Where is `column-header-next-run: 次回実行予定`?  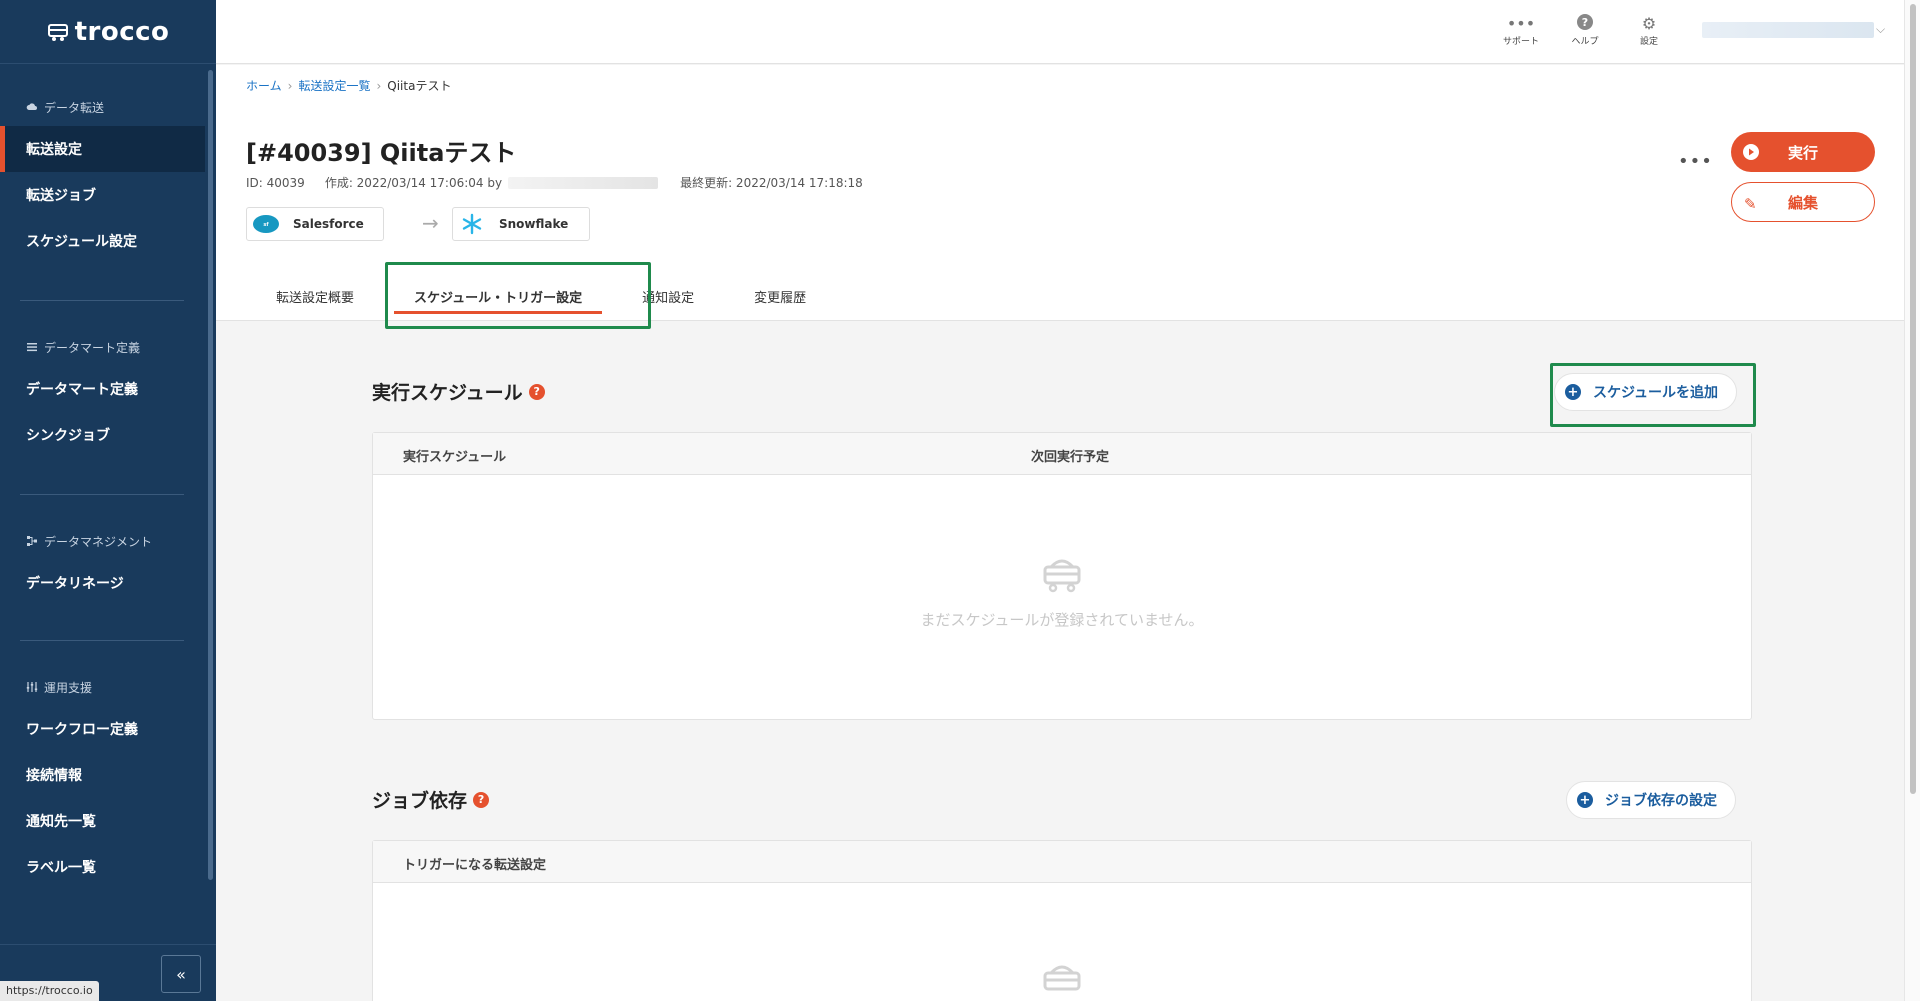 column-header-next-run: 次回実行予定 is located at coordinates (1070, 457).